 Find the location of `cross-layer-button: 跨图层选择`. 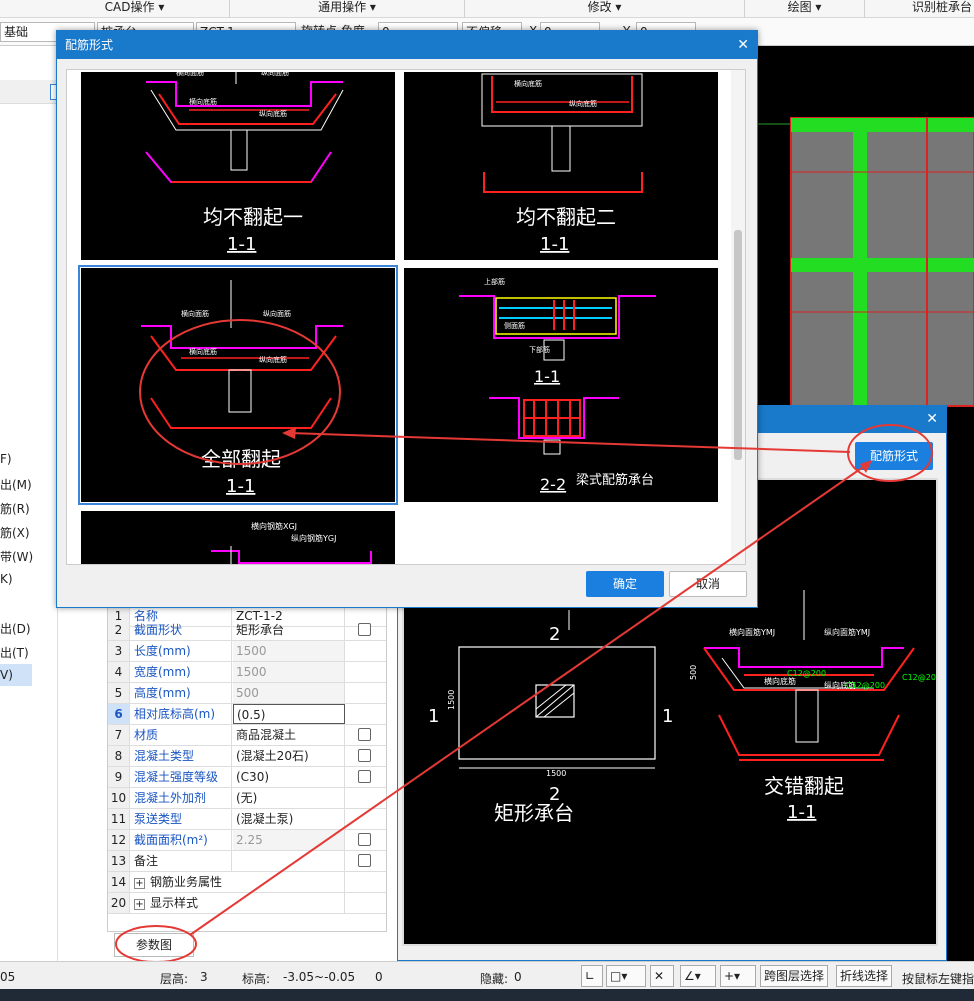

cross-layer-button: 跨图层选择 is located at coordinates (794, 976).